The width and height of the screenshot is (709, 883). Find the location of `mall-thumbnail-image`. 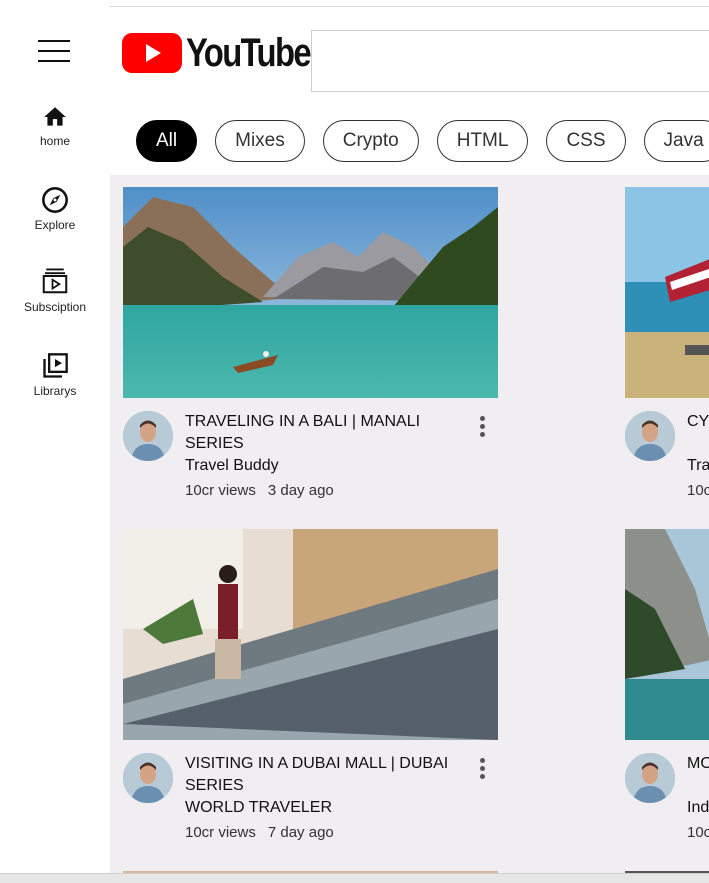

mall-thumbnail-image is located at coordinates (310, 634).